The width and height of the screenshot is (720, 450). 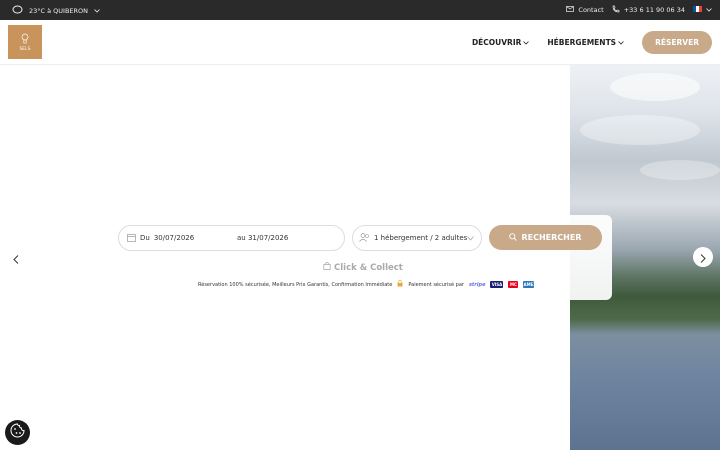 What do you see at coordinates (513, 284) in the screenshot?
I see `mastercard-logo: MC` at bounding box center [513, 284].